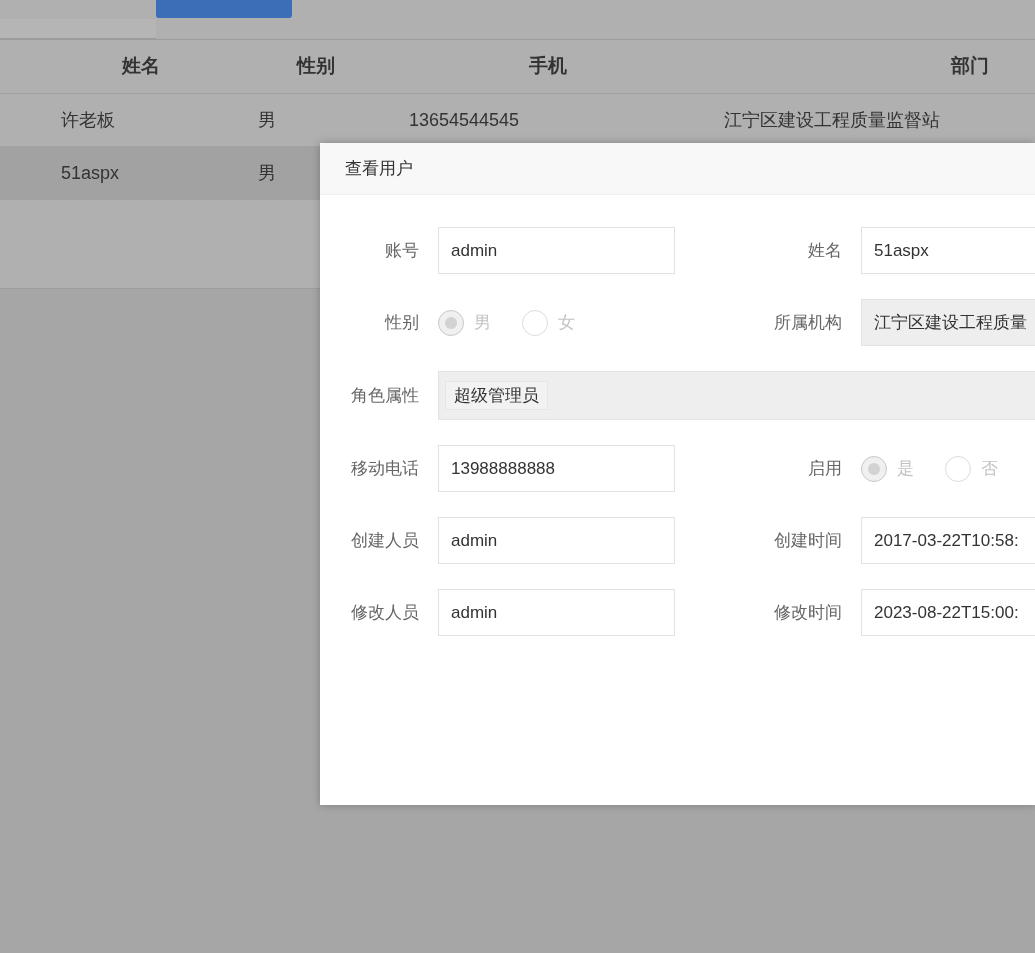 The height and width of the screenshot is (953, 1035). Describe the element at coordinates (402, 250) in the screenshot. I see `field-label: 账号` at that location.